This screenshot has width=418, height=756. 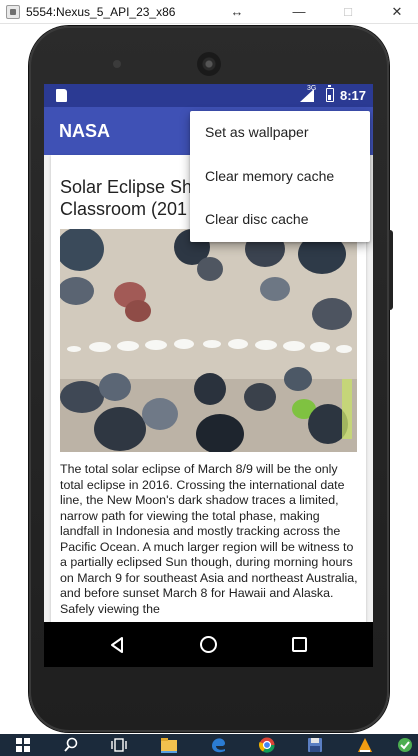 What do you see at coordinates (299, 644) in the screenshot?
I see `recents-icon` at bounding box center [299, 644].